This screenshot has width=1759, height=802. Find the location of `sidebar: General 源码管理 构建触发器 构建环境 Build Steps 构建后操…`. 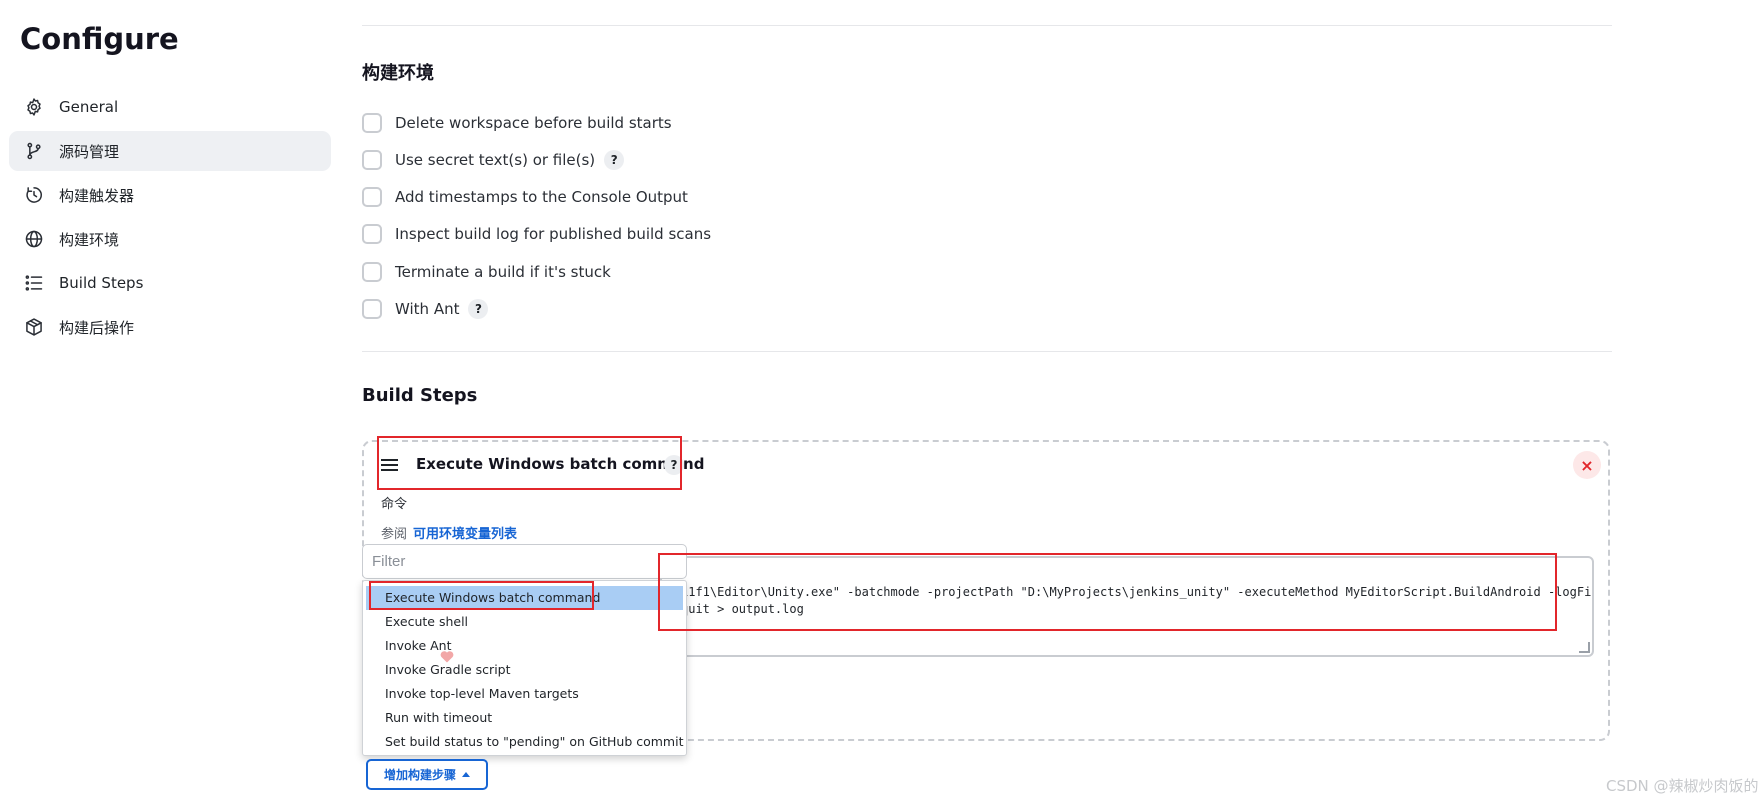

sidebar: General 源码管理 构建触发器 构建环境 Build Steps 构建后操… is located at coordinates (170, 219).